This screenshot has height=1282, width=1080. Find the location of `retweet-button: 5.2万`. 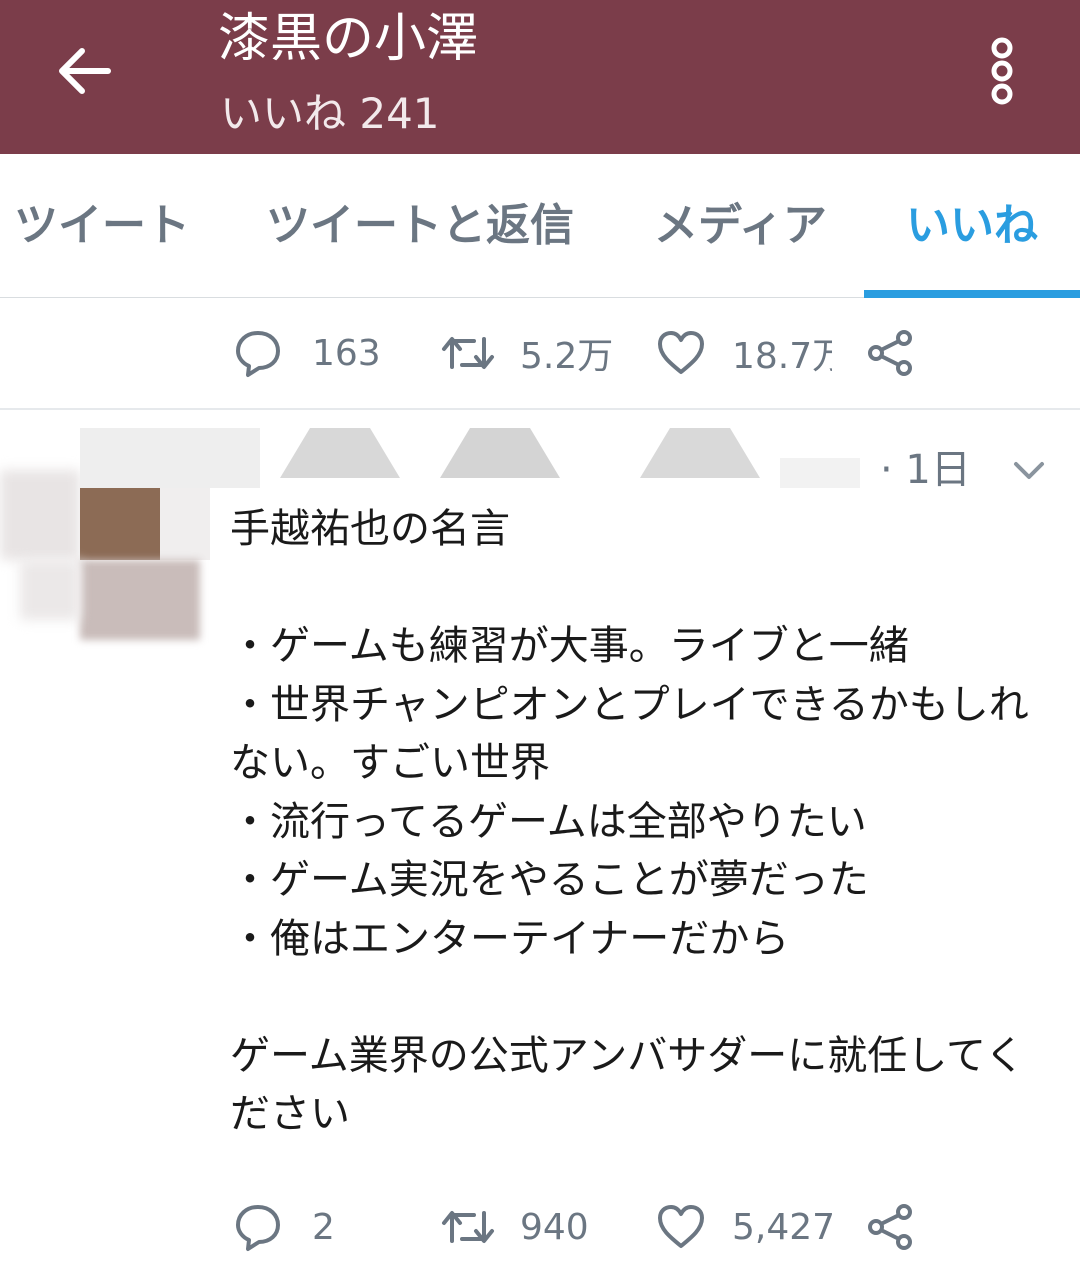

retweet-button: 5.2万 is located at coordinates (526, 353).